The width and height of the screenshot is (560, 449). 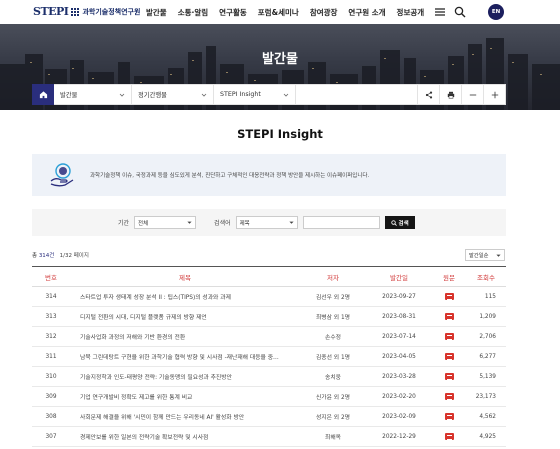 What do you see at coordinates (46, 256) in the screenshot?
I see `count-value: 314건` at bounding box center [46, 256].